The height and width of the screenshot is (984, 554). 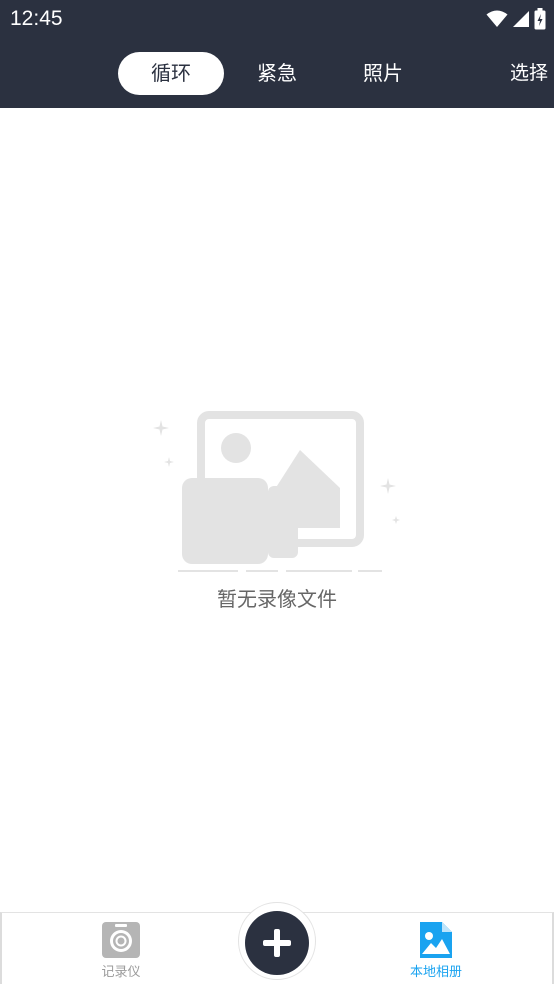 I want to click on camera-icon, so click(x=121, y=940).